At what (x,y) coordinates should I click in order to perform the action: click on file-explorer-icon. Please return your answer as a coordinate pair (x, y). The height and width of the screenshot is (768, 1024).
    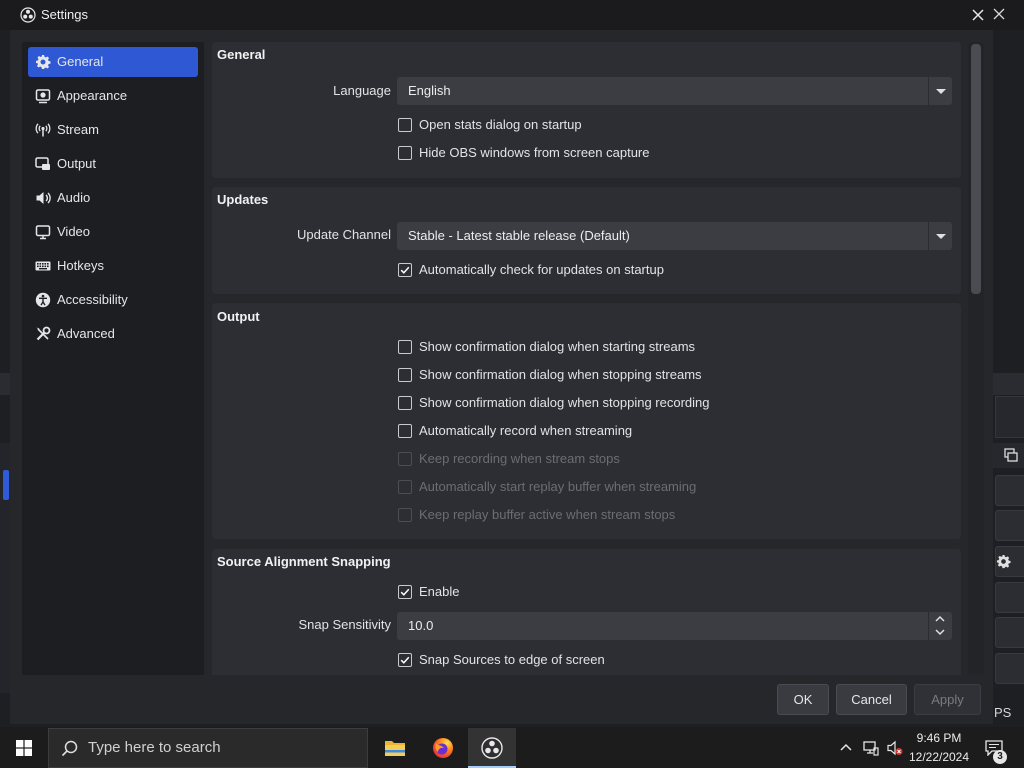
    Looking at the image, I should click on (395, 748).